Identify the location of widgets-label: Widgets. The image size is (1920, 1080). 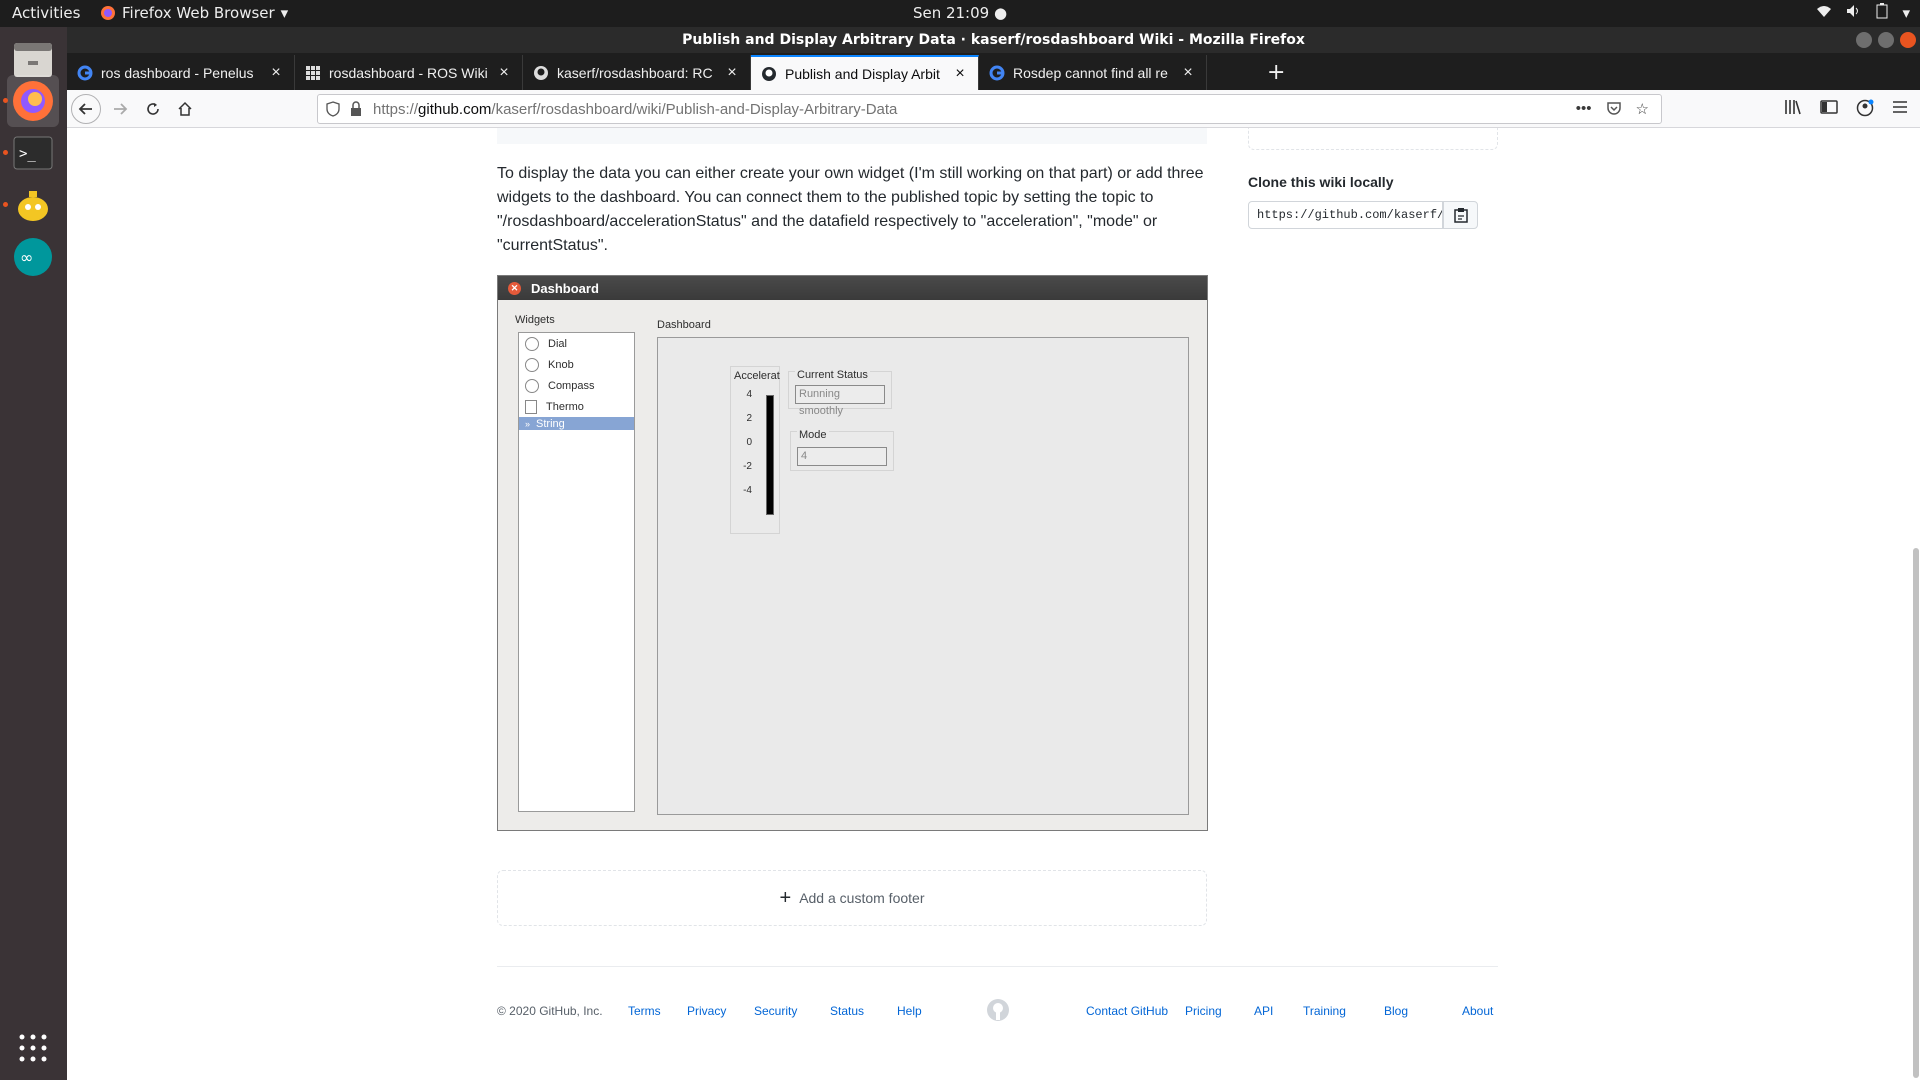
(535, 320).